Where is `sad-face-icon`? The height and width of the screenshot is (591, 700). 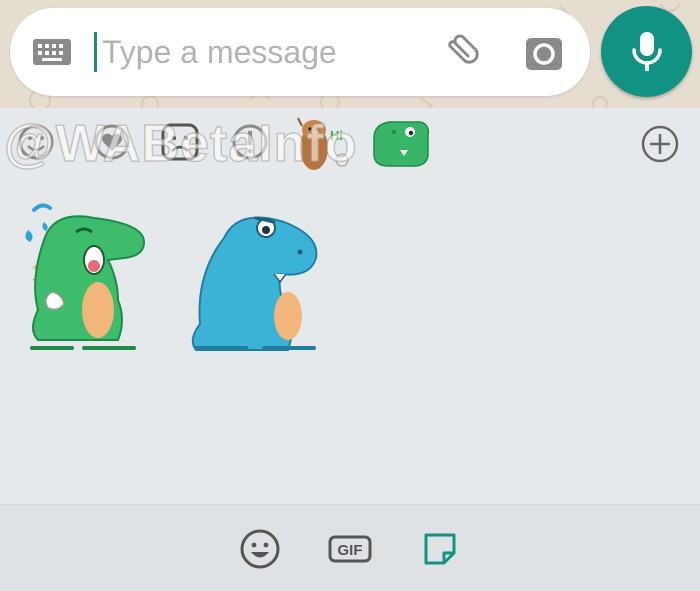 sad-face-icon is located at coordinates (180, 142).